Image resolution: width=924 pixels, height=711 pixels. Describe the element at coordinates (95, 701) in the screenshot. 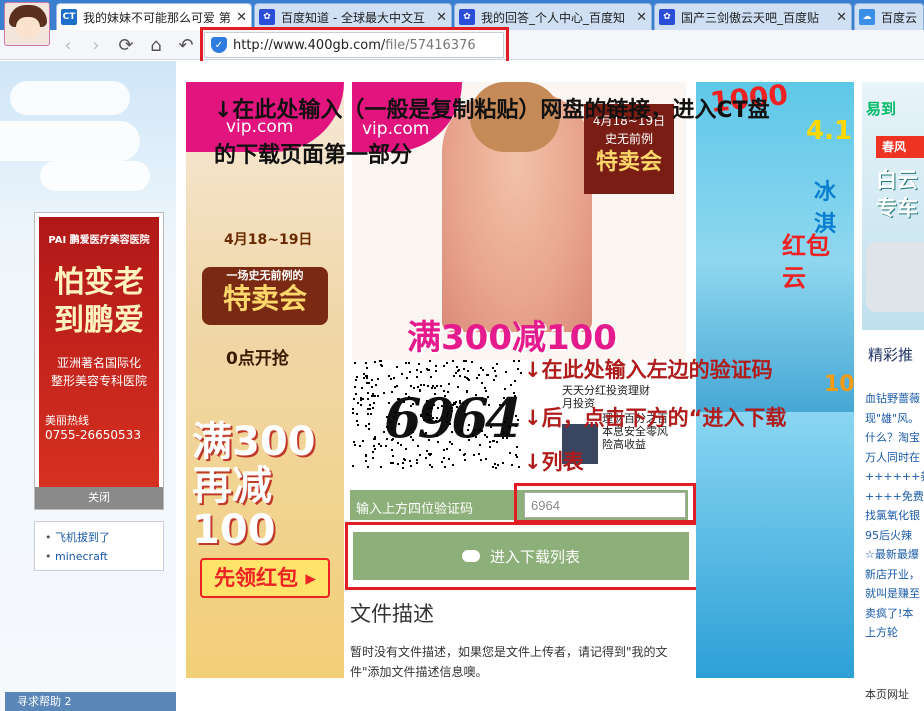

I see `help-bar: 寻求帮助 2` at that location.